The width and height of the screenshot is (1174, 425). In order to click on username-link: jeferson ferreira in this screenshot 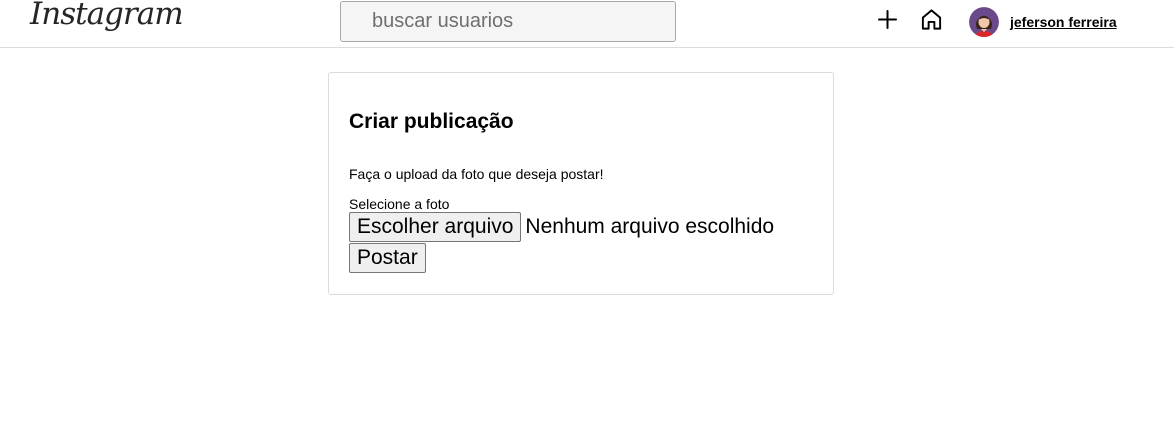, I will do `click(1063, 22)`.